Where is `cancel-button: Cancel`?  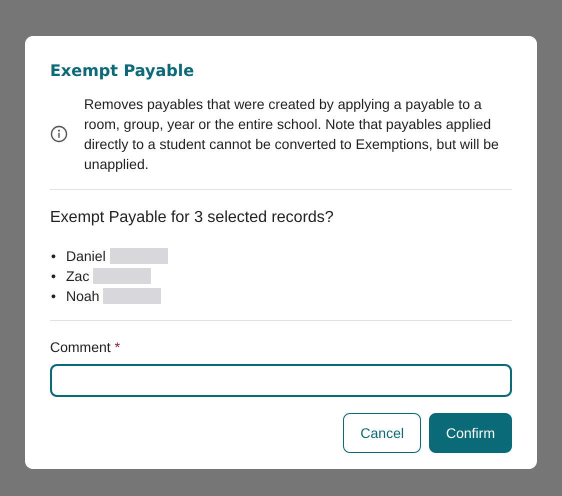 cancel-button: Cancel is located at coordinates (382, 433).